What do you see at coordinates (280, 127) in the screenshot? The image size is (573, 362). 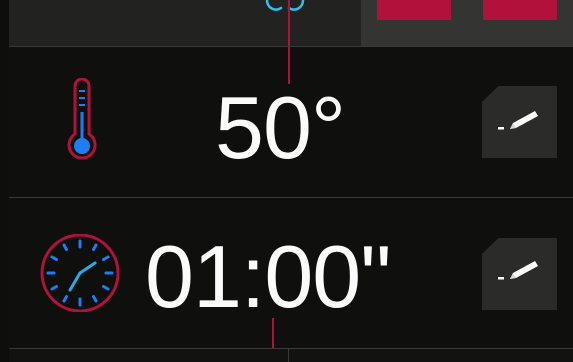 I see `temperature-value: 50°` at bounding box center [280, 127].